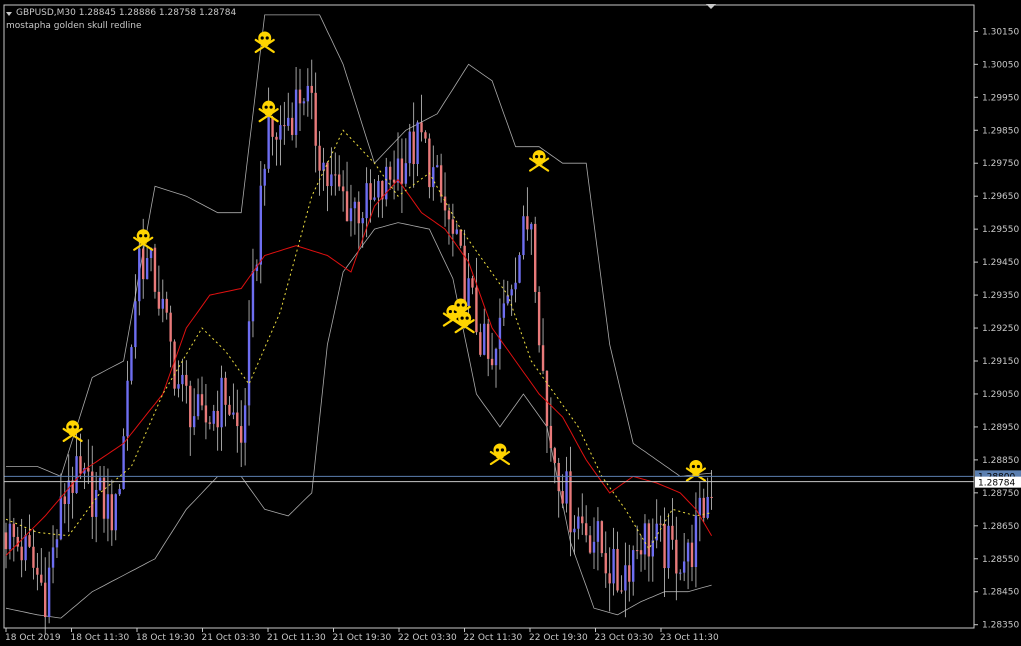 This screenshot has height=646, width=1021. Describe the element at coordinates (1000, 428) in the screenshot. I see `y-tick-label: 1.28950` at that location.